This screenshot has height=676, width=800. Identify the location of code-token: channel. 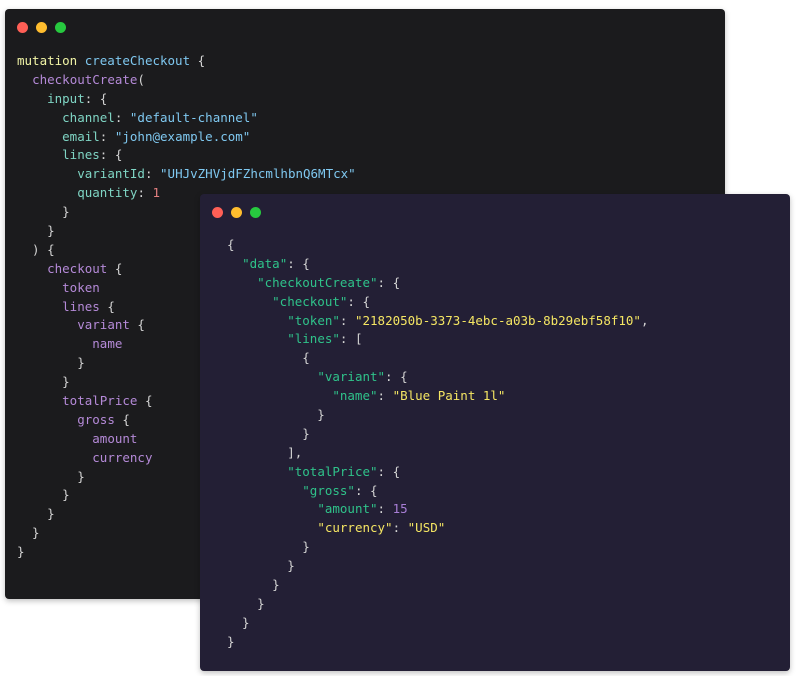
(88, 117).